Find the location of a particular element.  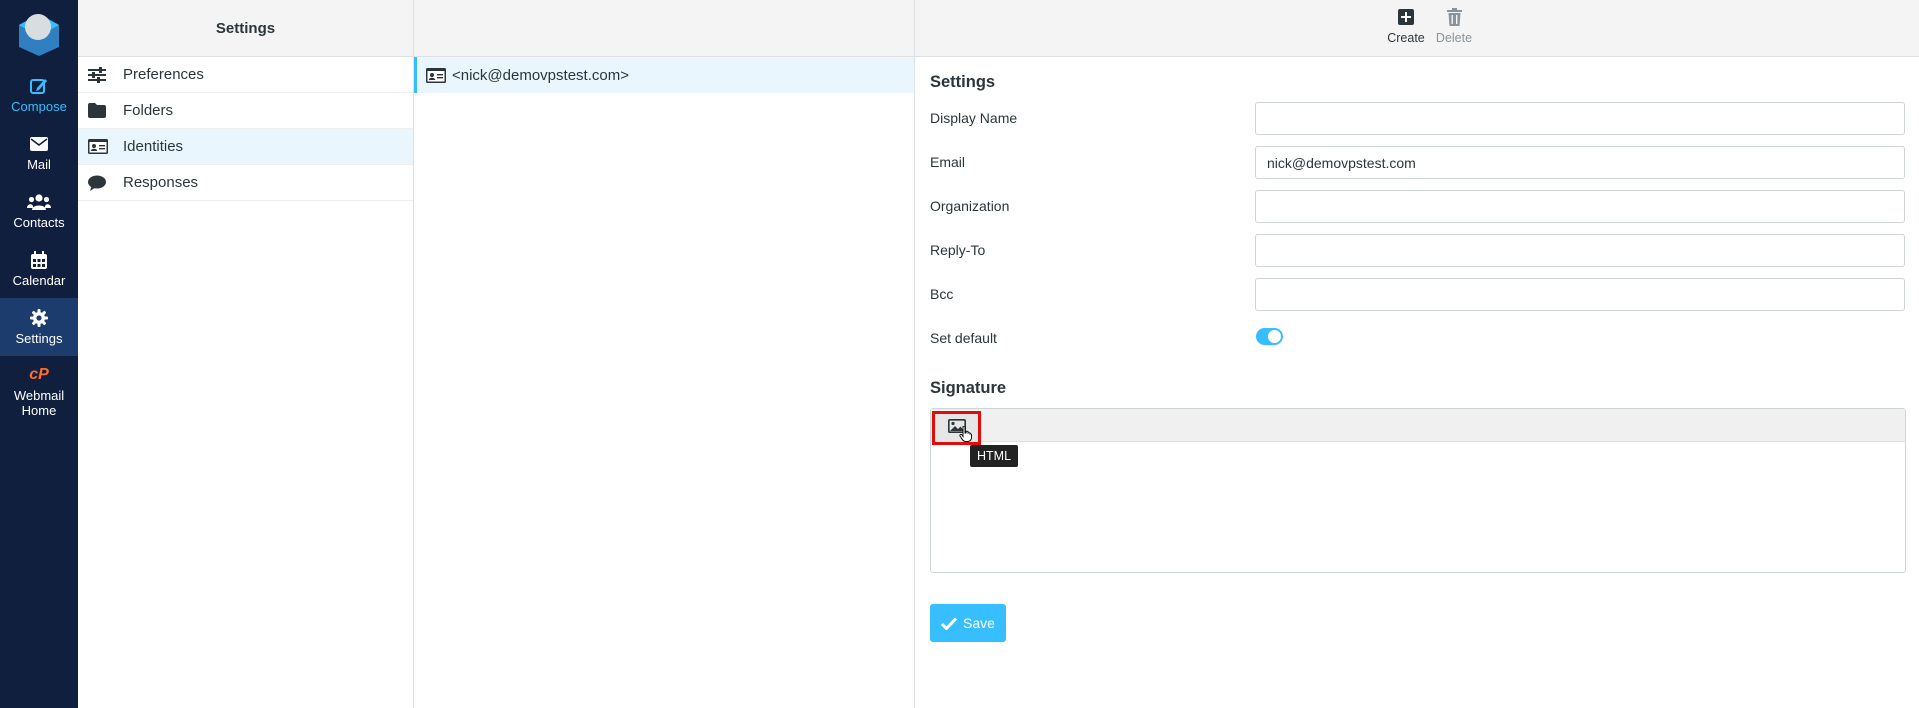

nav-label: Settings is located at coordinates (39, 338).